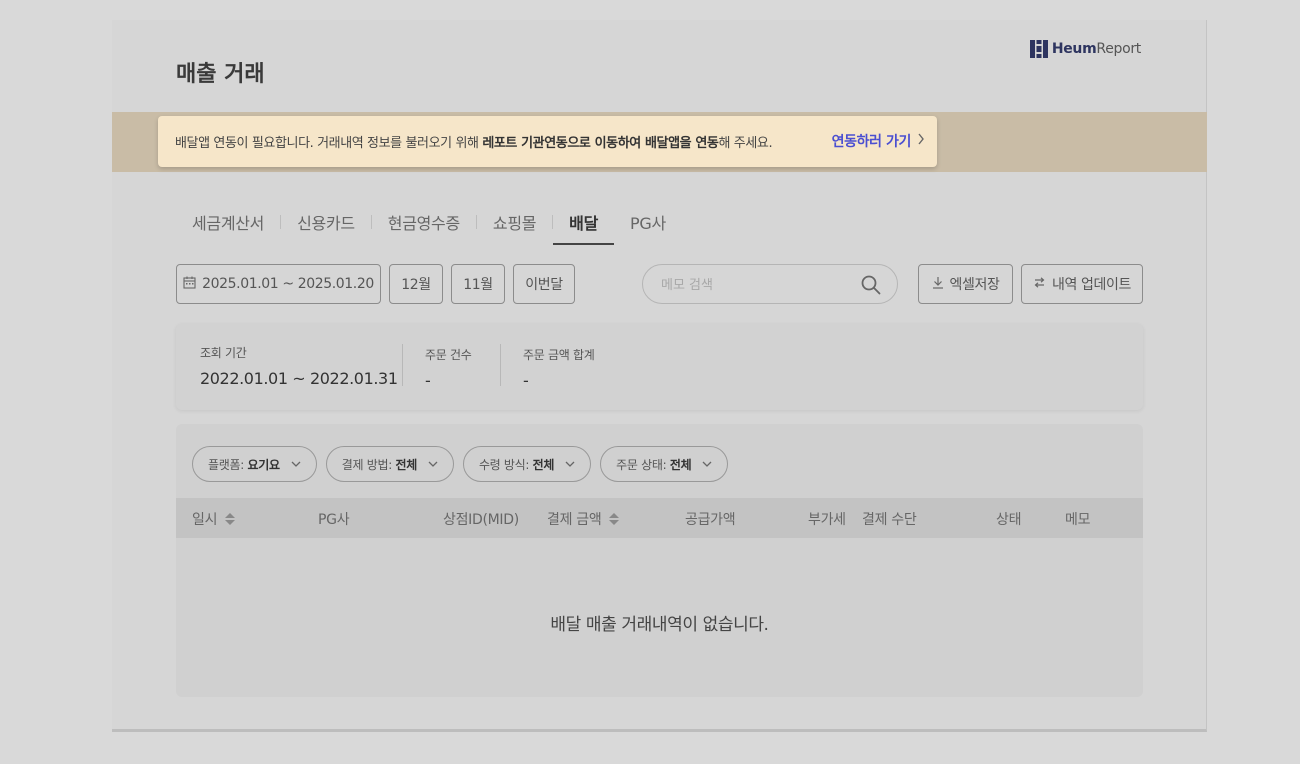  Describe the element at coordinates (526, 380) in the screenshot. I see `order-amount-value: -` at that location.